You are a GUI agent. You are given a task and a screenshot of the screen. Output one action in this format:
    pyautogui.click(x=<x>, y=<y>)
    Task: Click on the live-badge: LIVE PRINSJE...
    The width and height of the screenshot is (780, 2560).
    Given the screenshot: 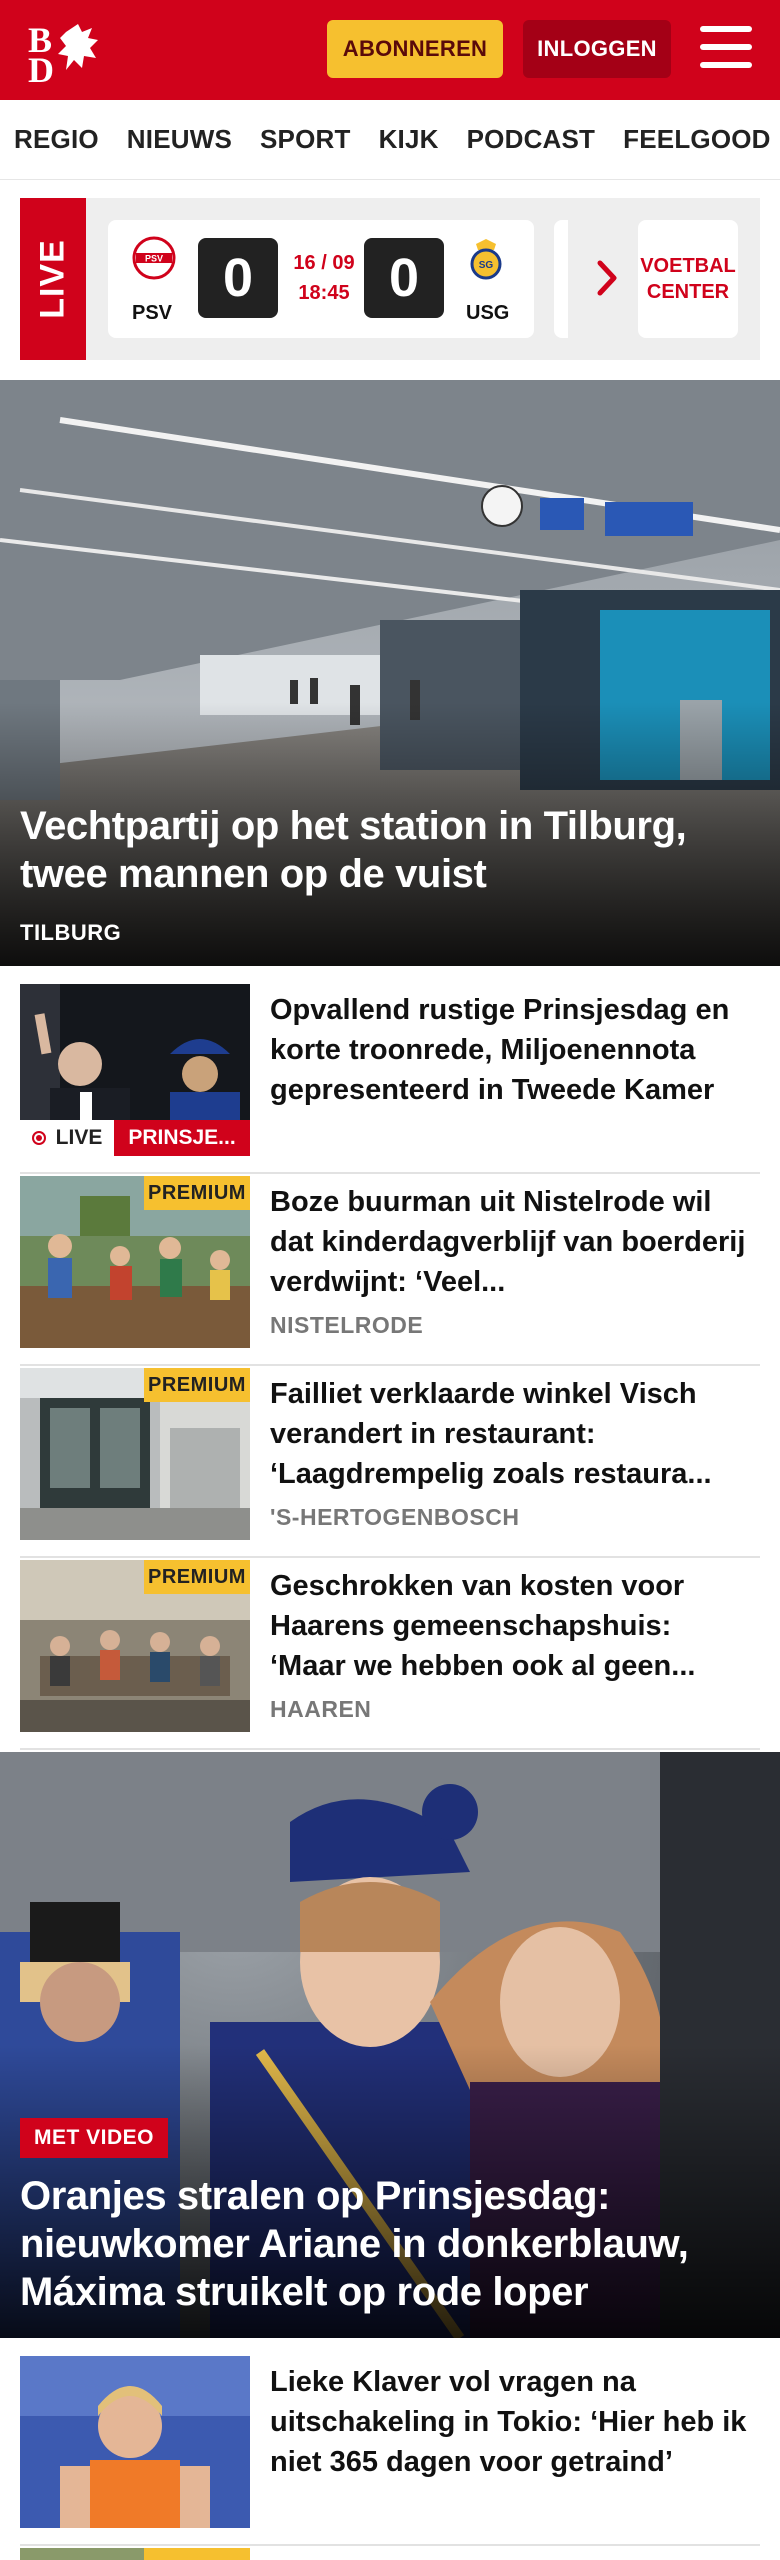 What is the action you would take?
    pyautogui.click(x=135, y=1138)
    